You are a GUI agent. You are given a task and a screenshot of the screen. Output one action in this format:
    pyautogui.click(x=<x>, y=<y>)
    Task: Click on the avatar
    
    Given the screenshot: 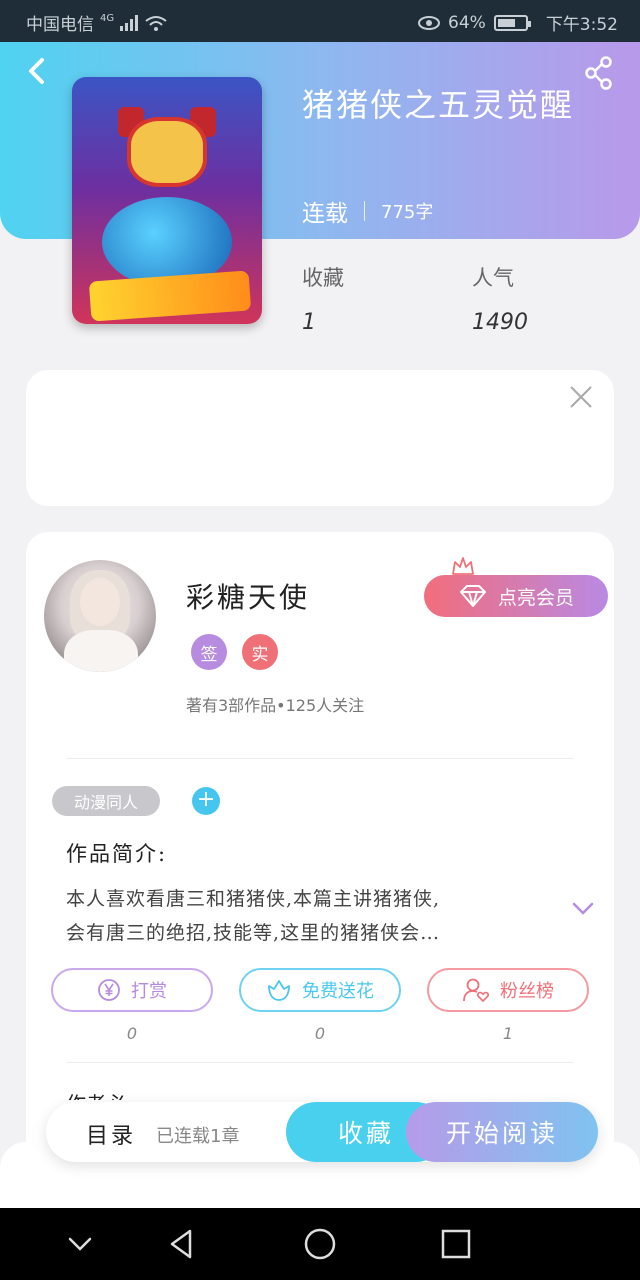 What is the action you would take?
    pyautogui.click(x=100, y=616)
    